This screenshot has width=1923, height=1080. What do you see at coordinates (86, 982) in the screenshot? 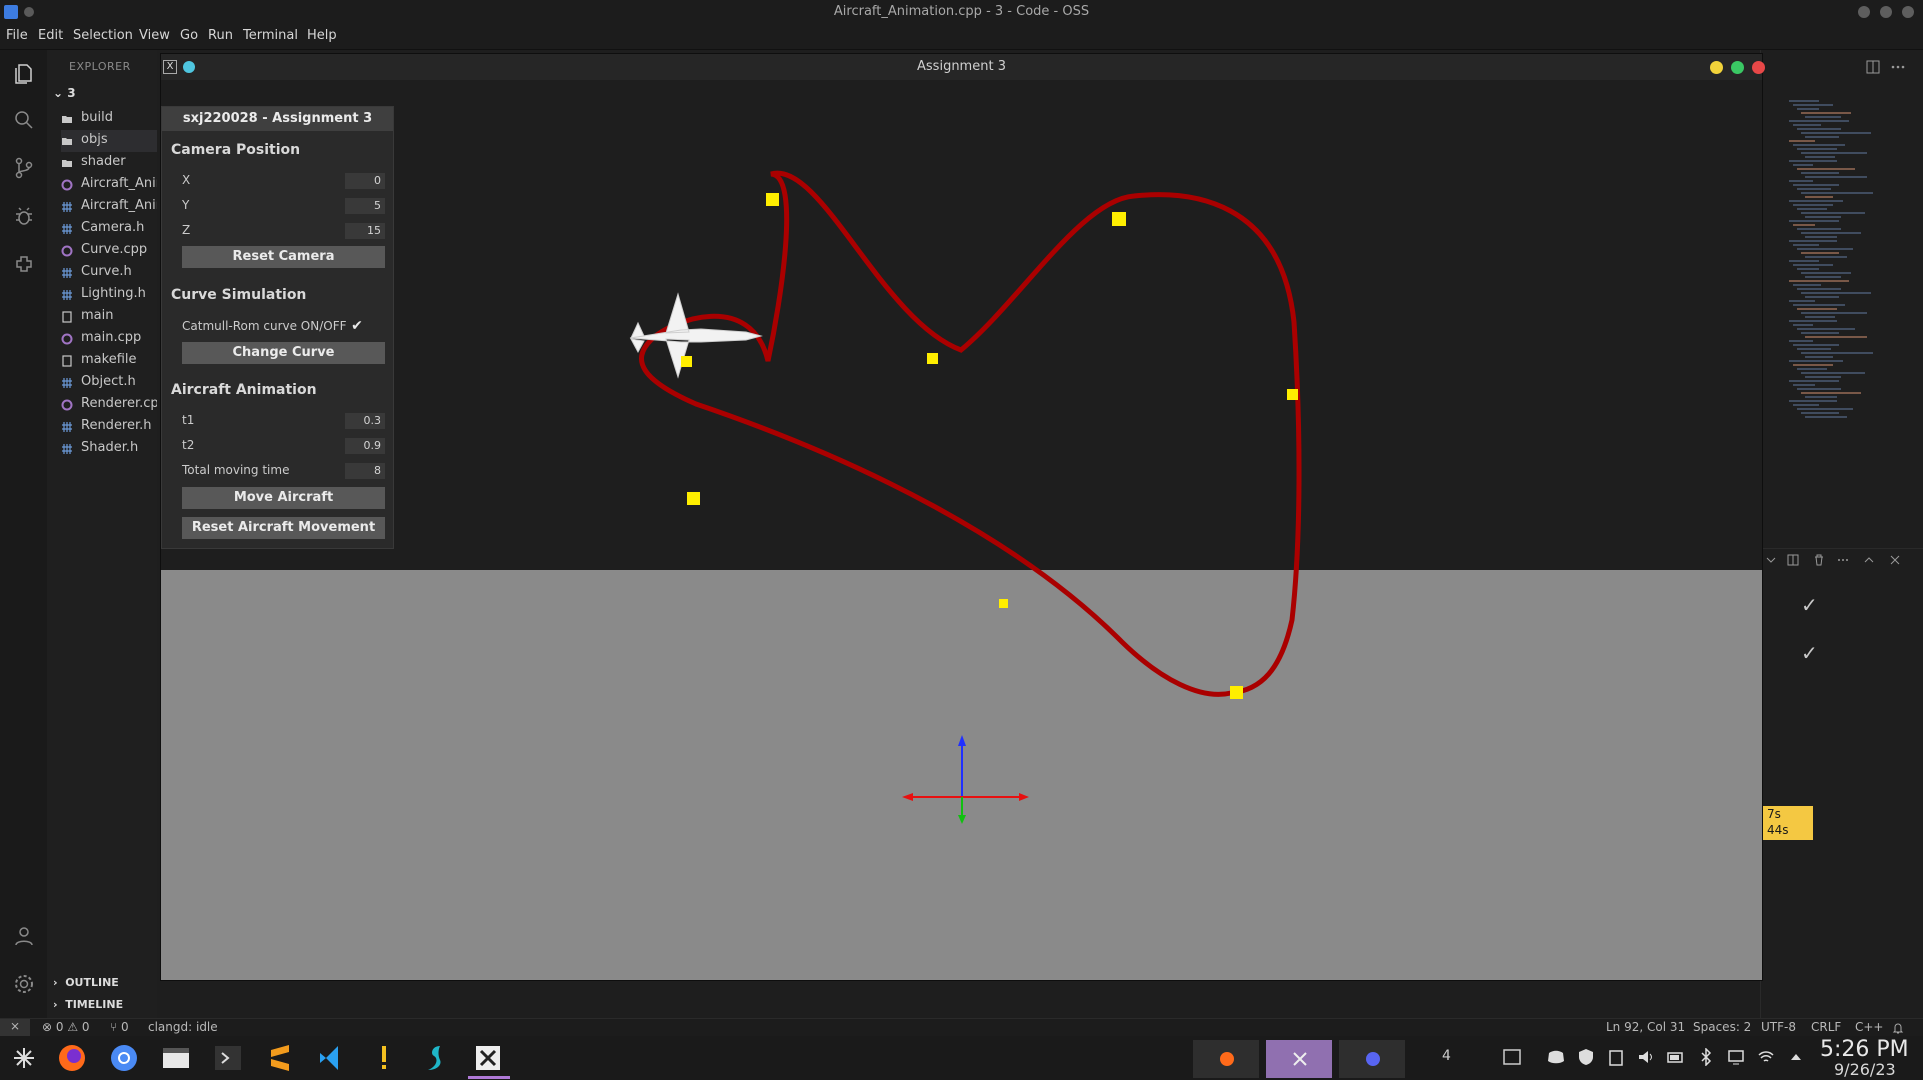
I see `outline-section: › OUTLINE` at bounding box center [86, 982].